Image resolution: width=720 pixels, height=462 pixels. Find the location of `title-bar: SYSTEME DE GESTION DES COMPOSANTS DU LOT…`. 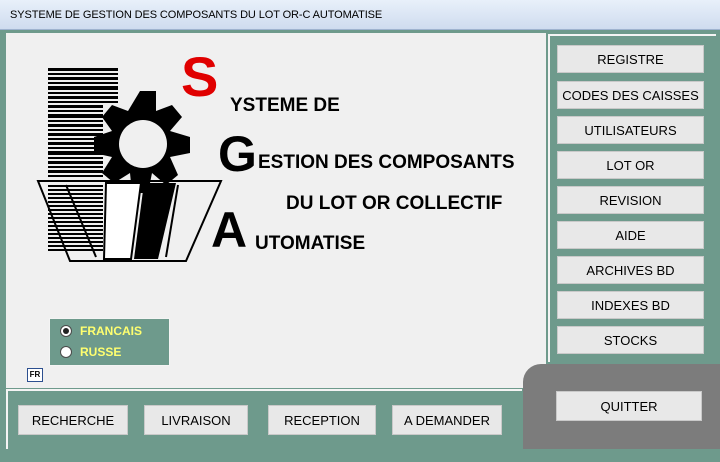

title-bar: SYSTEME DE GESTION DES COMPOSANTS DU LOT… is located at coordinates (360, 15).